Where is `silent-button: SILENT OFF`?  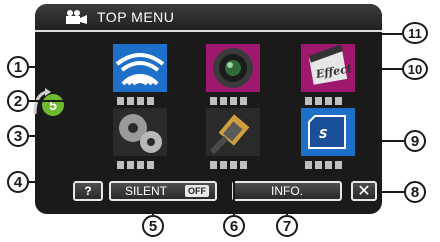
silent-button: SILENT OFF is located at coordinates (163, 191).